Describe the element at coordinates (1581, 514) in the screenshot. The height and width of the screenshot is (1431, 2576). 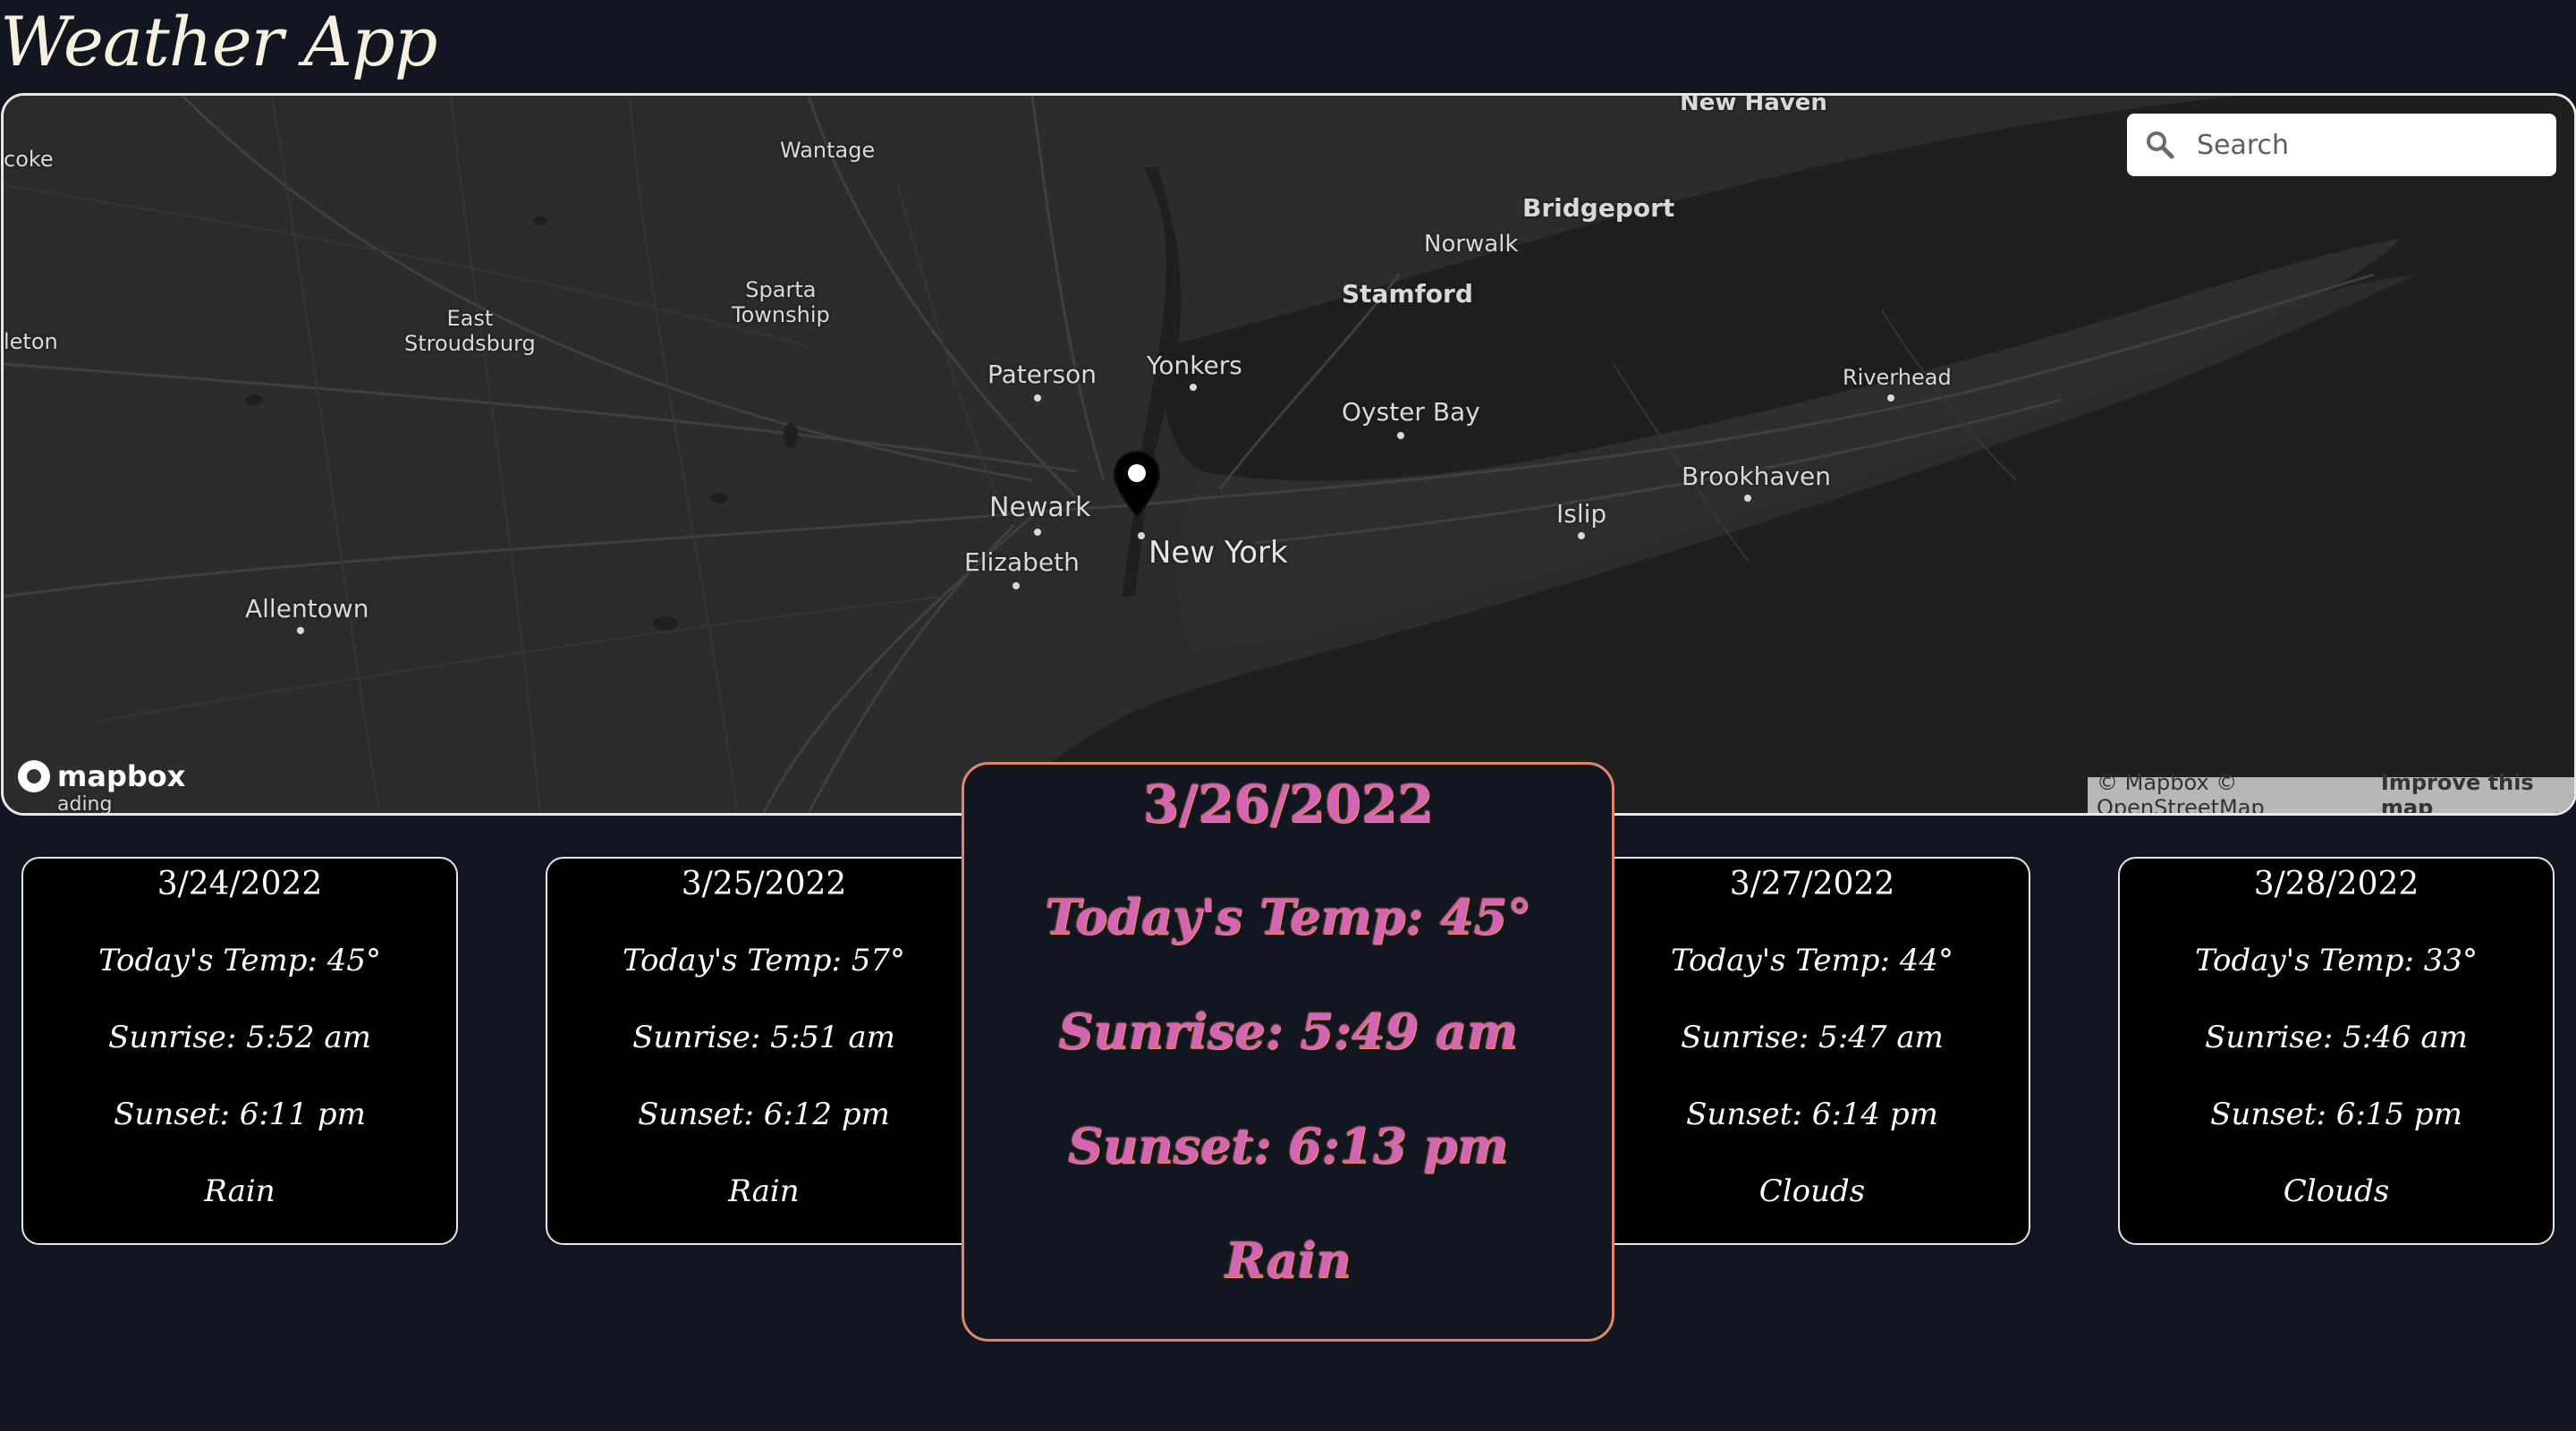
I see `map-label-islip: Islip` at that location.